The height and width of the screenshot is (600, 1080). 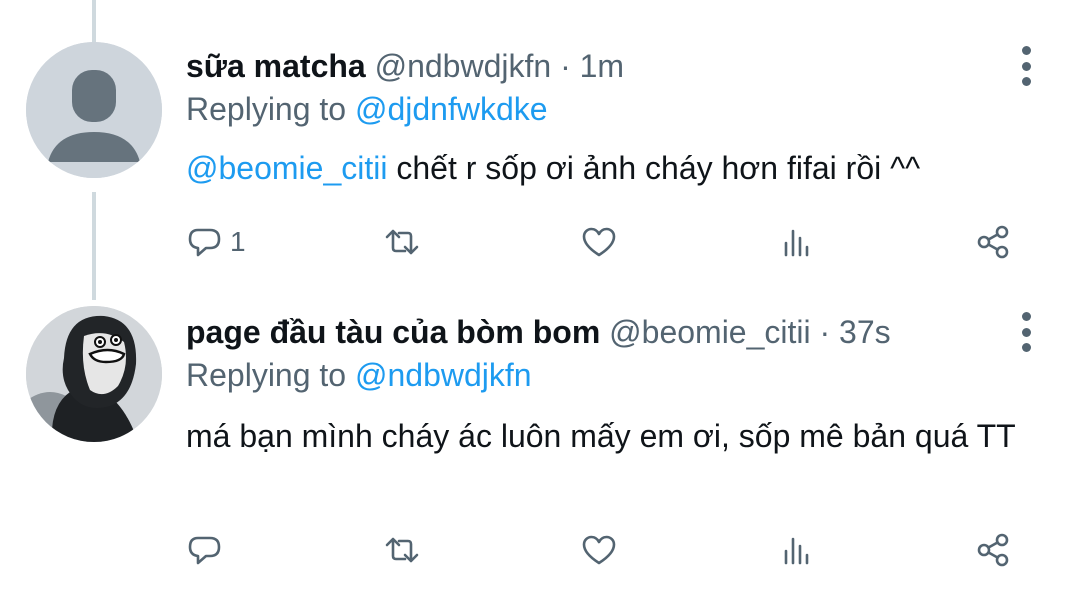 I want to click on author-handle: @beomie_citii, so click(x=709, y=332).